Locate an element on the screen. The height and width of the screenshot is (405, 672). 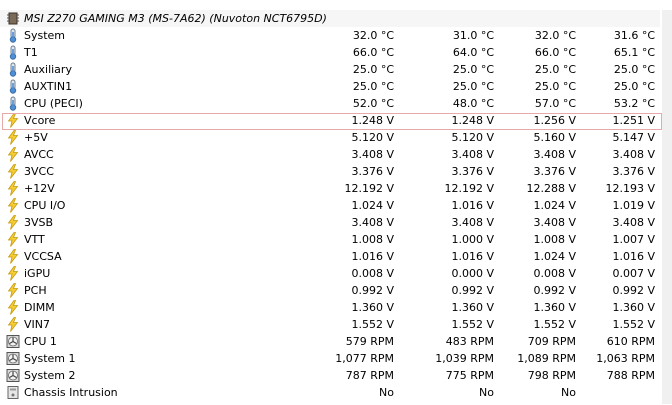
sensor-row: Chassis Intrusion No No No is located at coordinates (330, 392).